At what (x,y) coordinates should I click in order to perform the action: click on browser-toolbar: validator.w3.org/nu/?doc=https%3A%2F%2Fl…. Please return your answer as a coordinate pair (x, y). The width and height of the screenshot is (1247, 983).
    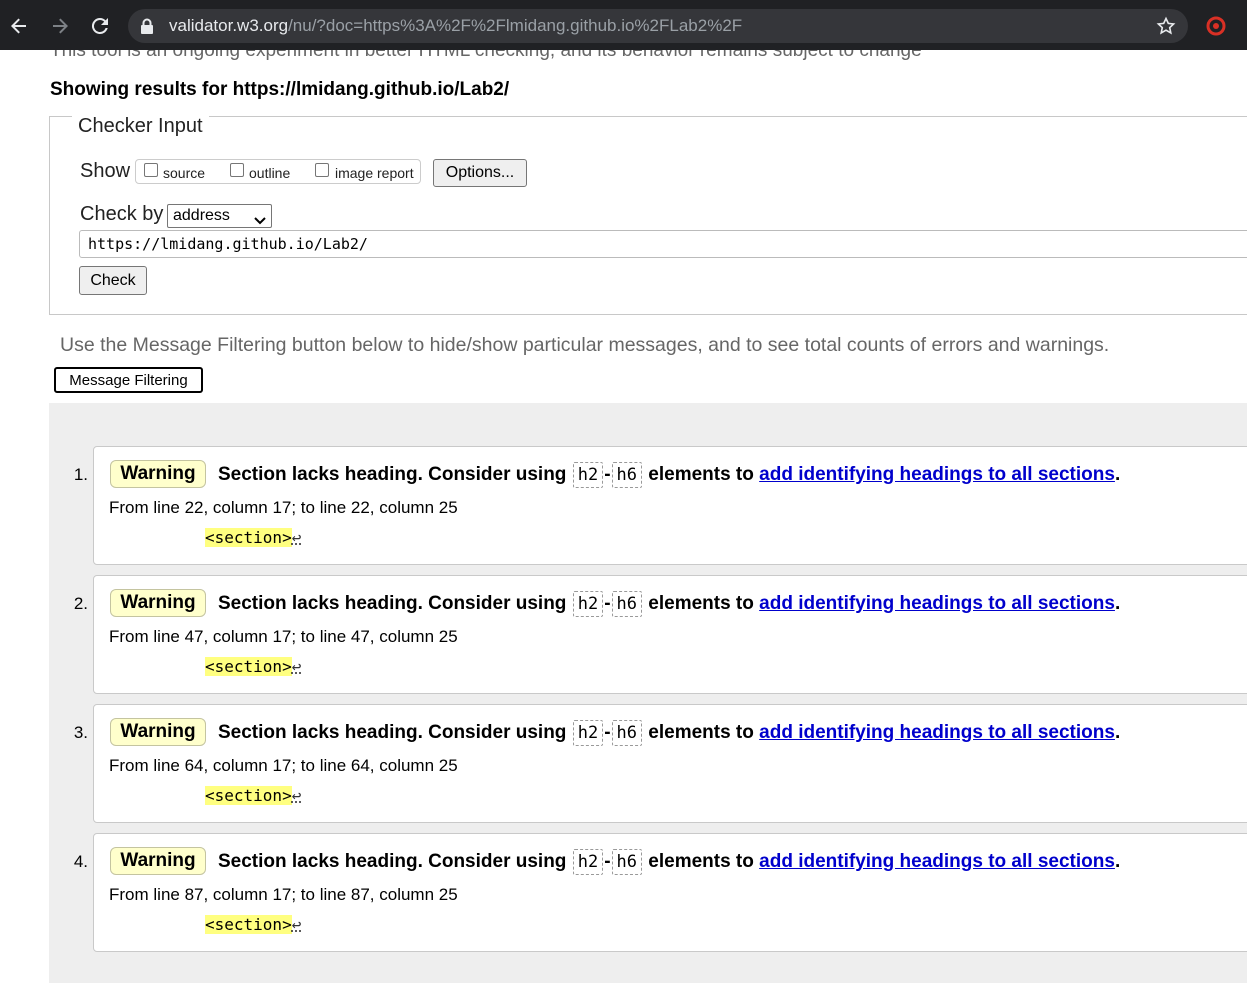
    Looking at the image, I should click on (623, 25).